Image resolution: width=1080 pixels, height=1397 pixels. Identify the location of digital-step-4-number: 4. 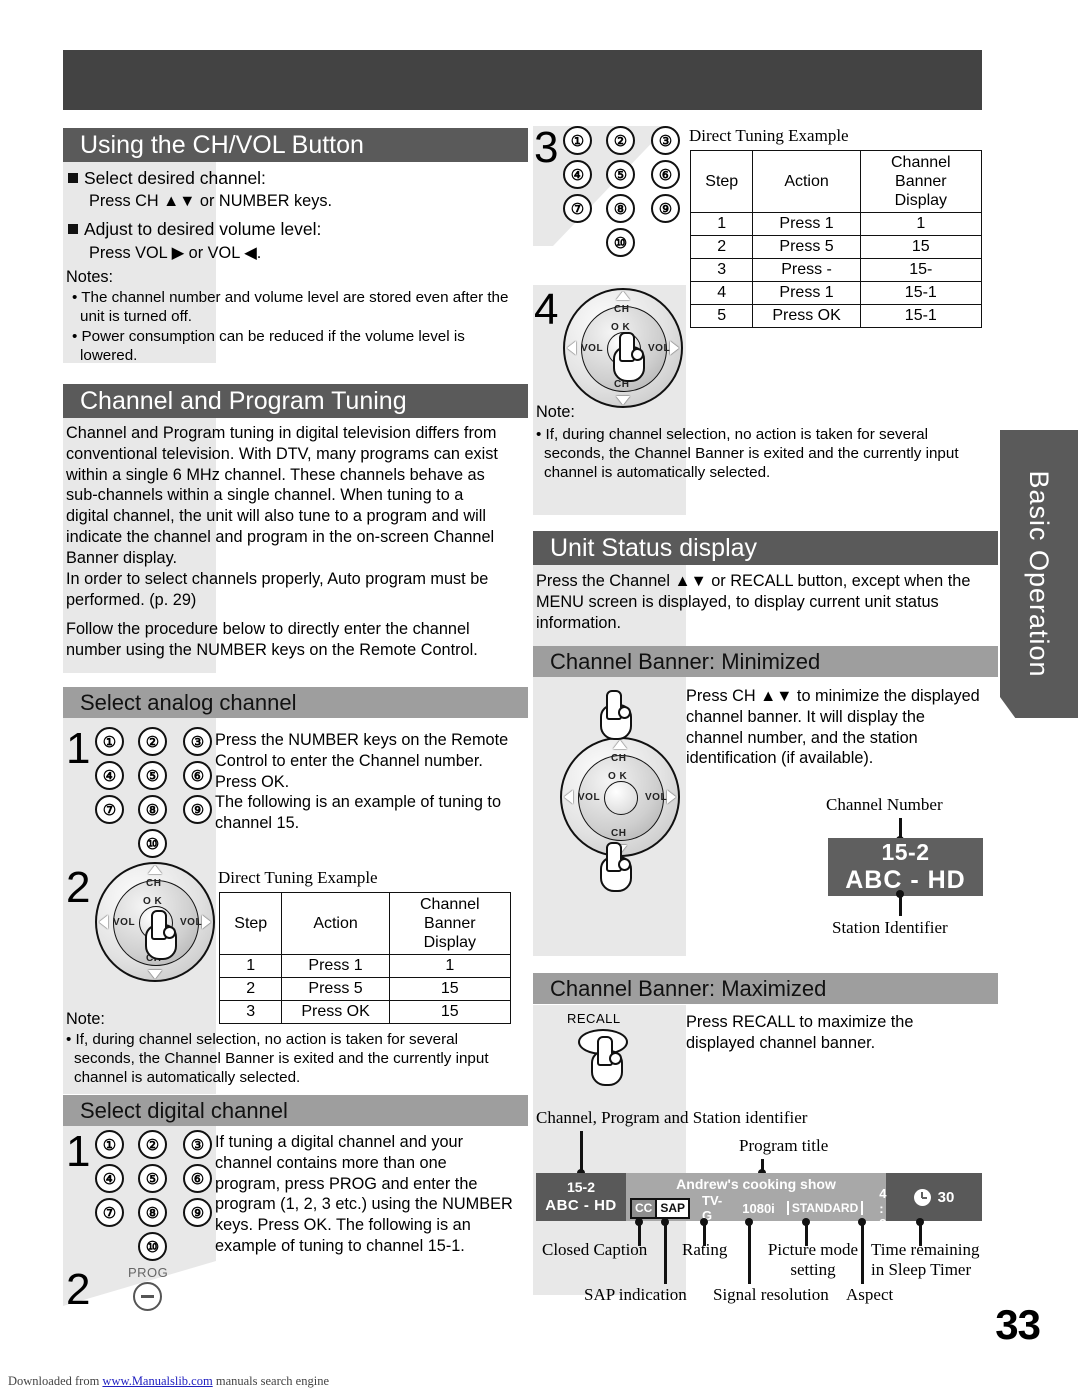
(546, 309).